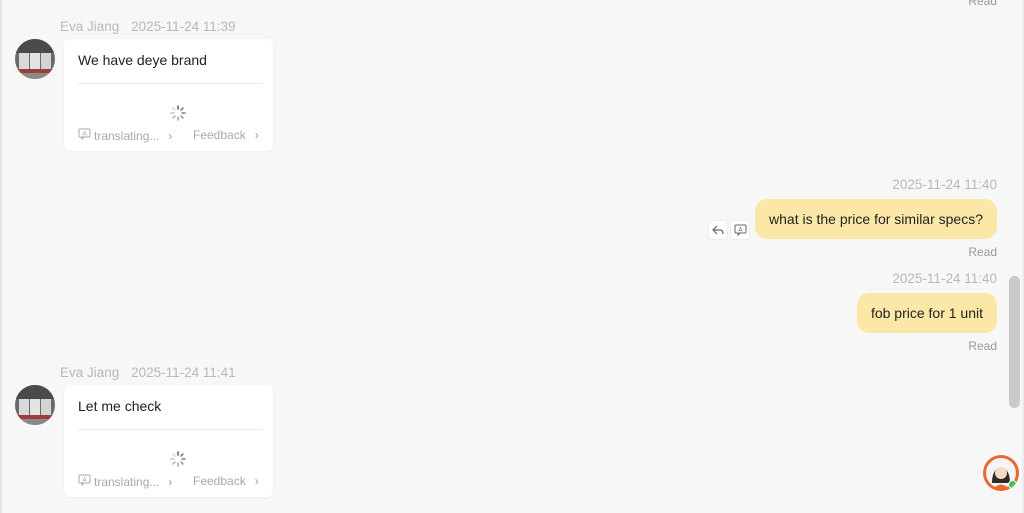 The image size is (1024, 513). I want to click on message-bubble: what is the price for similar specs?, so click(876, 219).